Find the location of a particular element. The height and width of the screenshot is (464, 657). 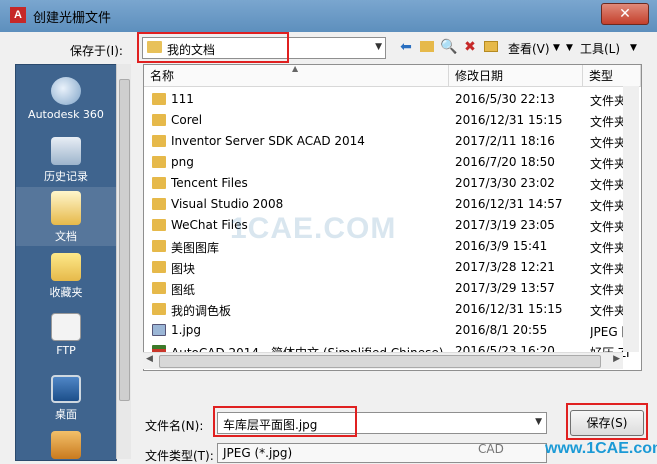

file-list-horizontal-scrollbar: ◀ ▶ is located at coordinates (383, 360).